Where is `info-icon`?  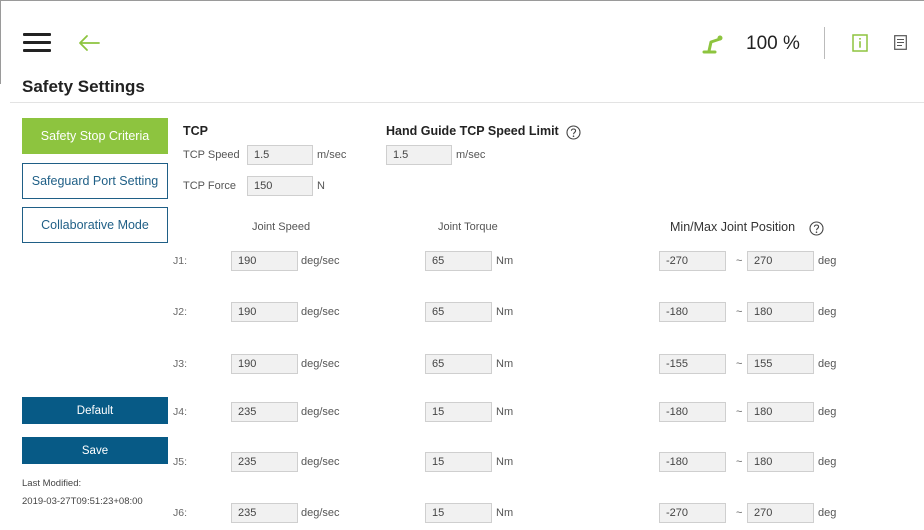
info-icon is located at coordinates (860, 43).